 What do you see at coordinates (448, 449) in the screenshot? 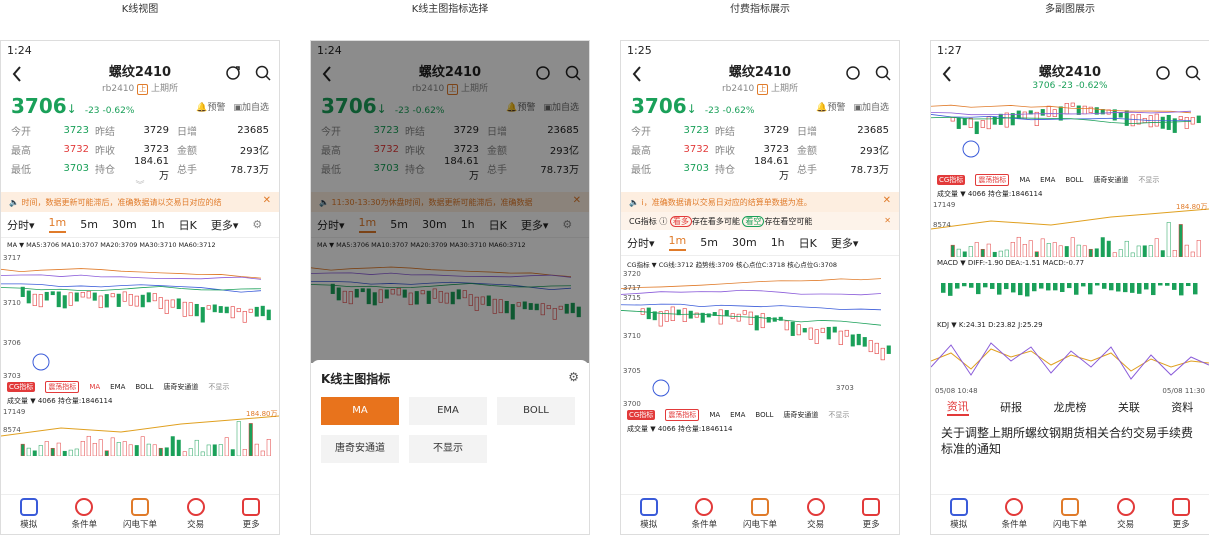
I see `option-hide: 不显示` at bounding box center [448, 449].